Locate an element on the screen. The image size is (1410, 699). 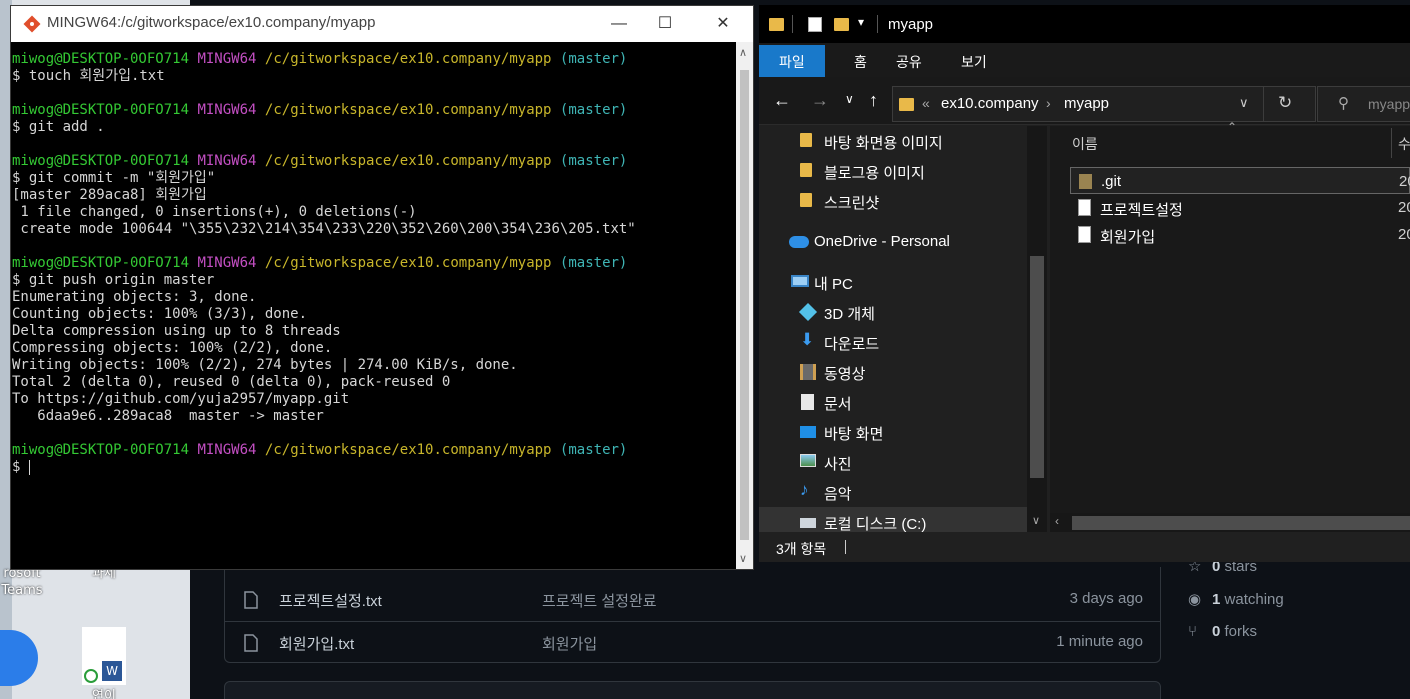
scroll-up-icon: ∧ is located at coordinates (743, 52).